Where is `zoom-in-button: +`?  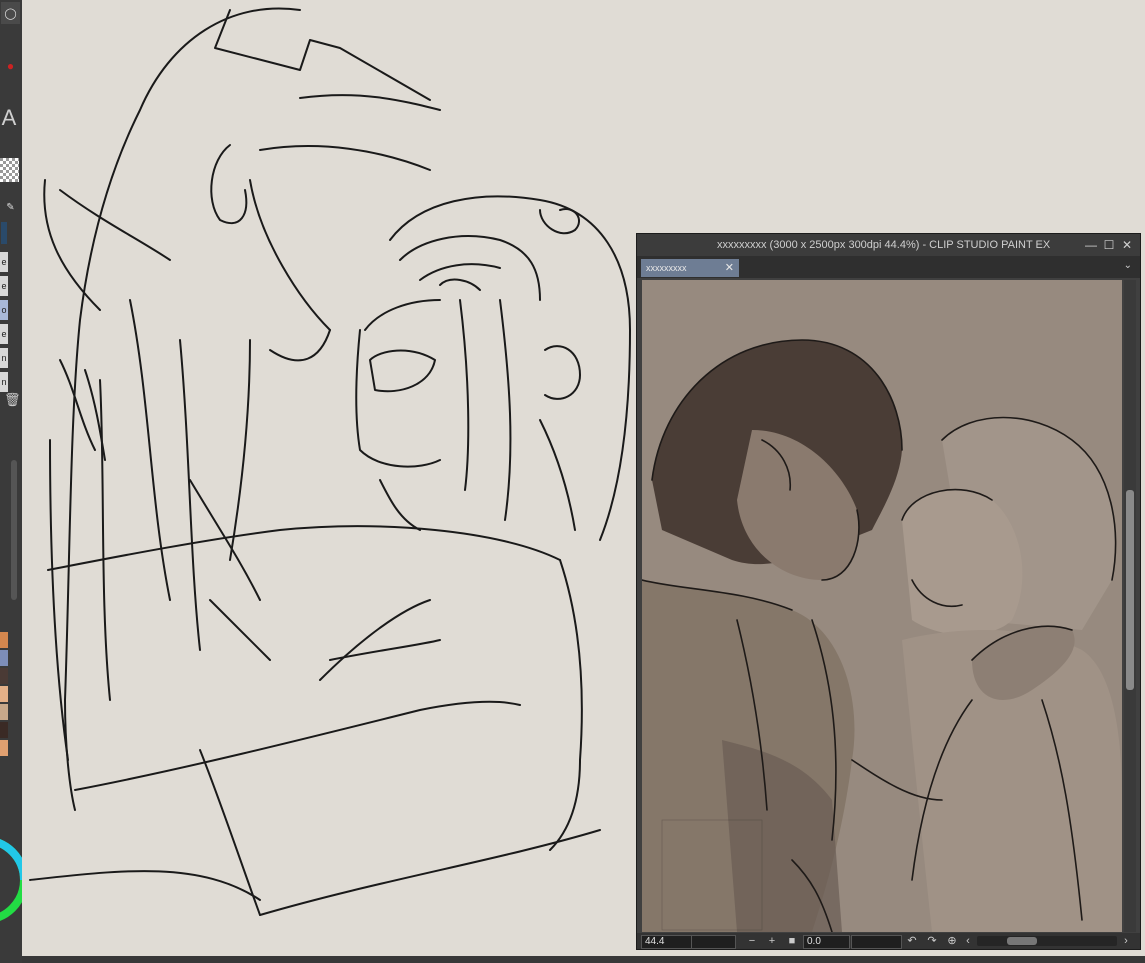 zoom-in-button: + is located at coordinates (772, 941).